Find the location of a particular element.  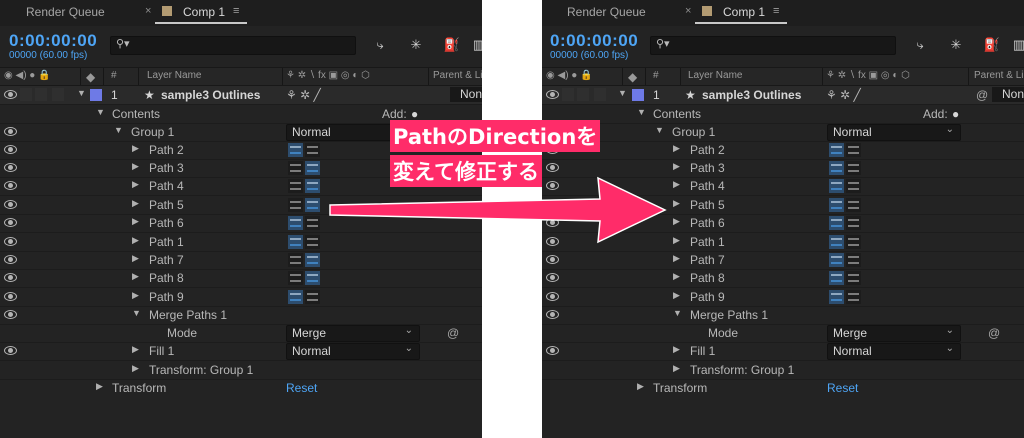

annotation-label-line1: PathのDirectionを is located at coordinates (495, 136).